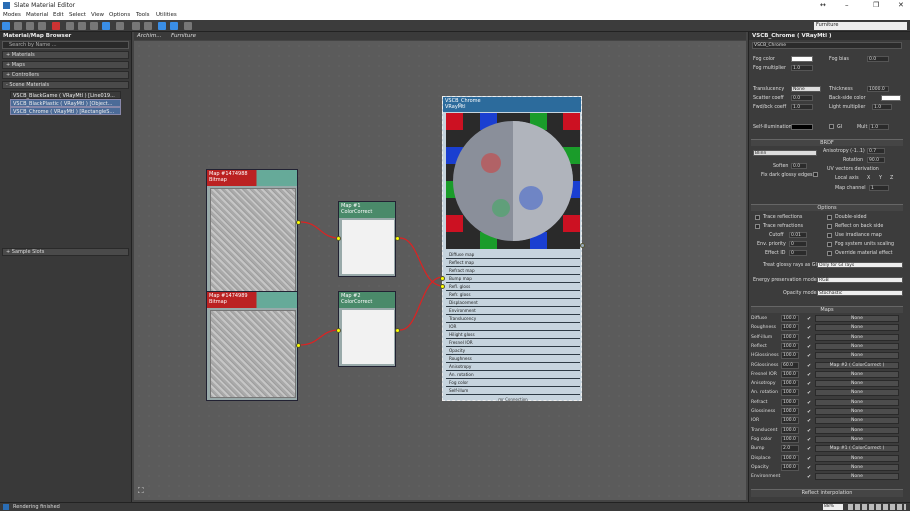  I want to click on axis-x-label: X, so click(868, 178).